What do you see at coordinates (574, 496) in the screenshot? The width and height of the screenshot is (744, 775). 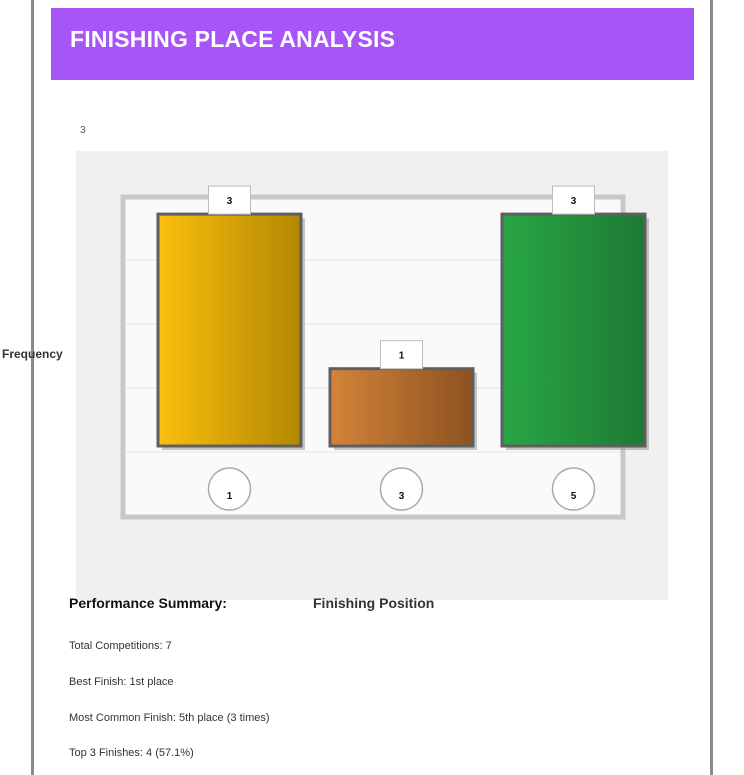 I see `x-tick-label: 5` at bounding box center [574, 496].